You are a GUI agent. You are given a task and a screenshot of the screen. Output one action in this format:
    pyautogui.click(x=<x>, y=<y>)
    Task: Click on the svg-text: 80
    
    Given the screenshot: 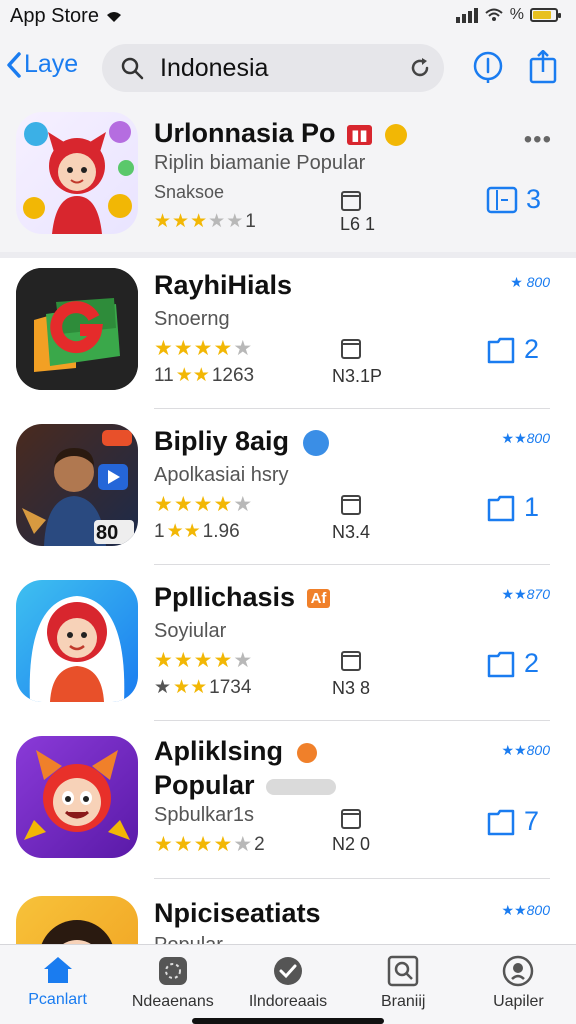 What is the action you would take?
    pyautogui.click(x=107, y=533)
    